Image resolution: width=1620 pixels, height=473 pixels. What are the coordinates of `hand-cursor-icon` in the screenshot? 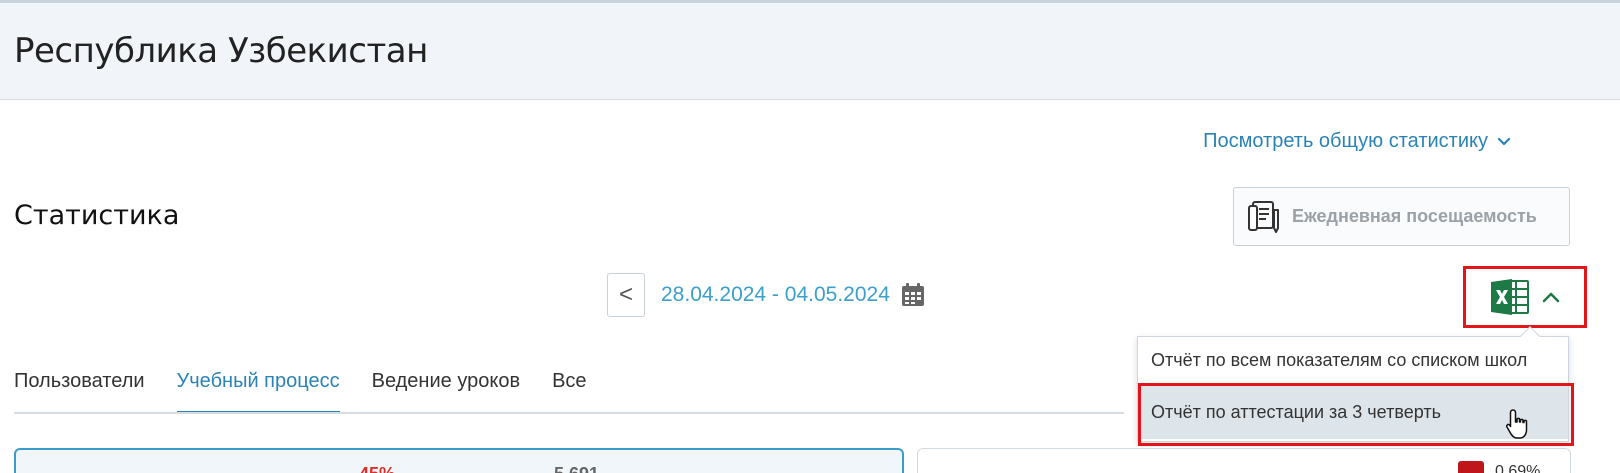 It's located at (1517, 424).